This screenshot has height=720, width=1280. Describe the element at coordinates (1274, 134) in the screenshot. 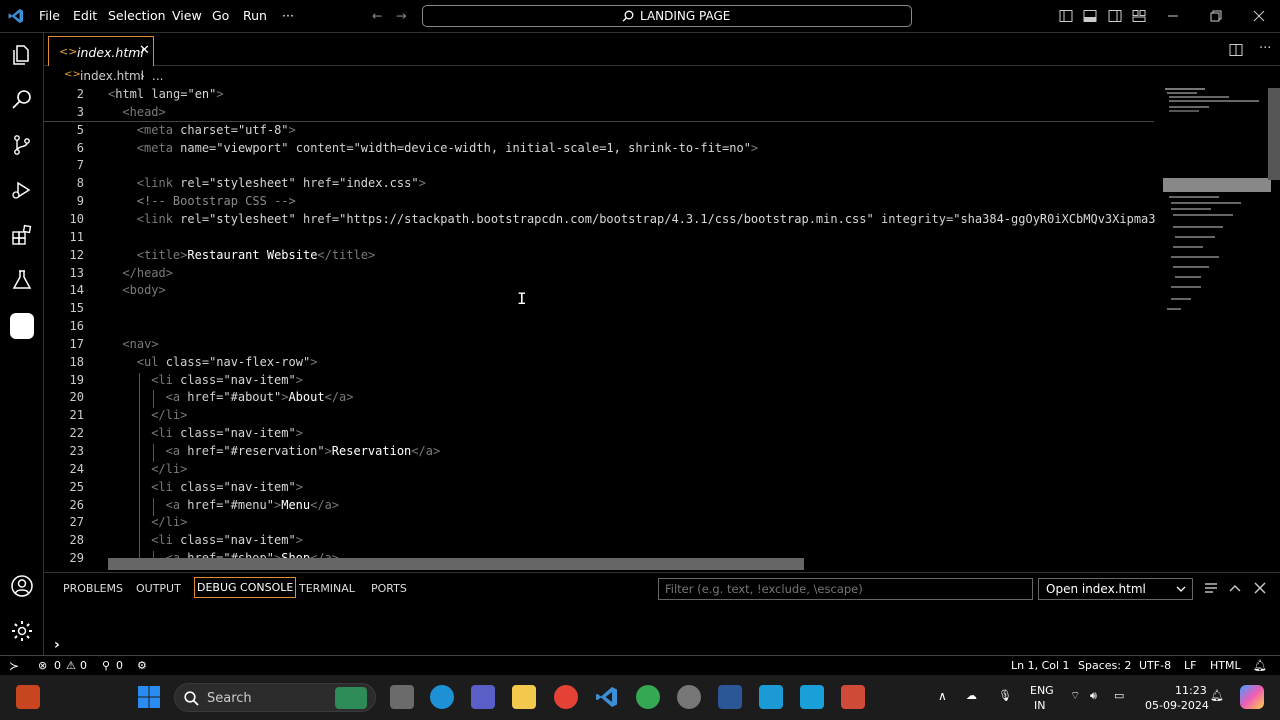

I see `vertical-scrollbar` at that location.